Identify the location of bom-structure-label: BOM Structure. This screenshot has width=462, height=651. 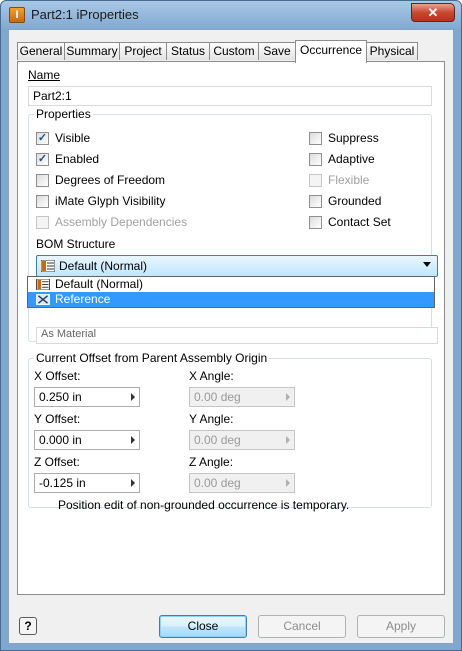
(76, 244).